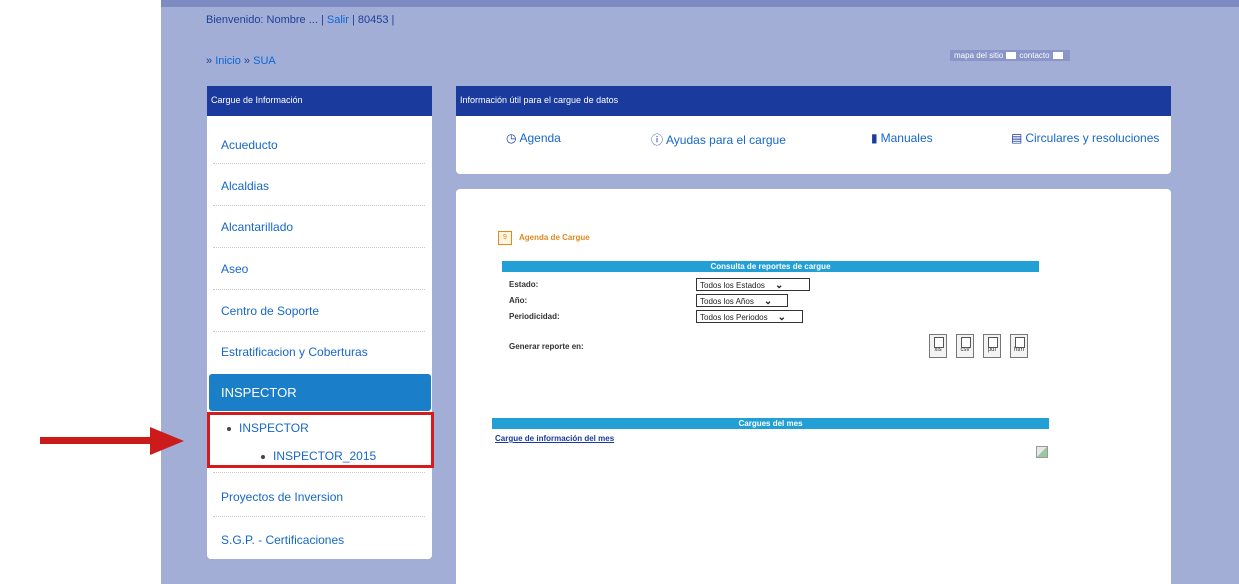  Describe the element at coordinates (1042, 452) in the screenshot. I see `broken-image-icon` at that location.